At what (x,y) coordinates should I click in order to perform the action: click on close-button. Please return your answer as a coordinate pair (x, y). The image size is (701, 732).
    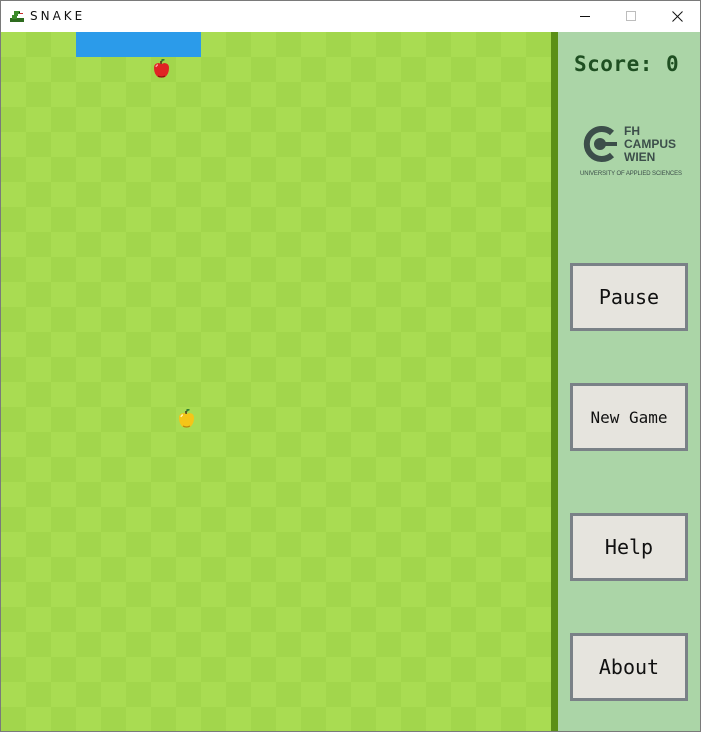
    Looking at the image, I should click on (677, 16).